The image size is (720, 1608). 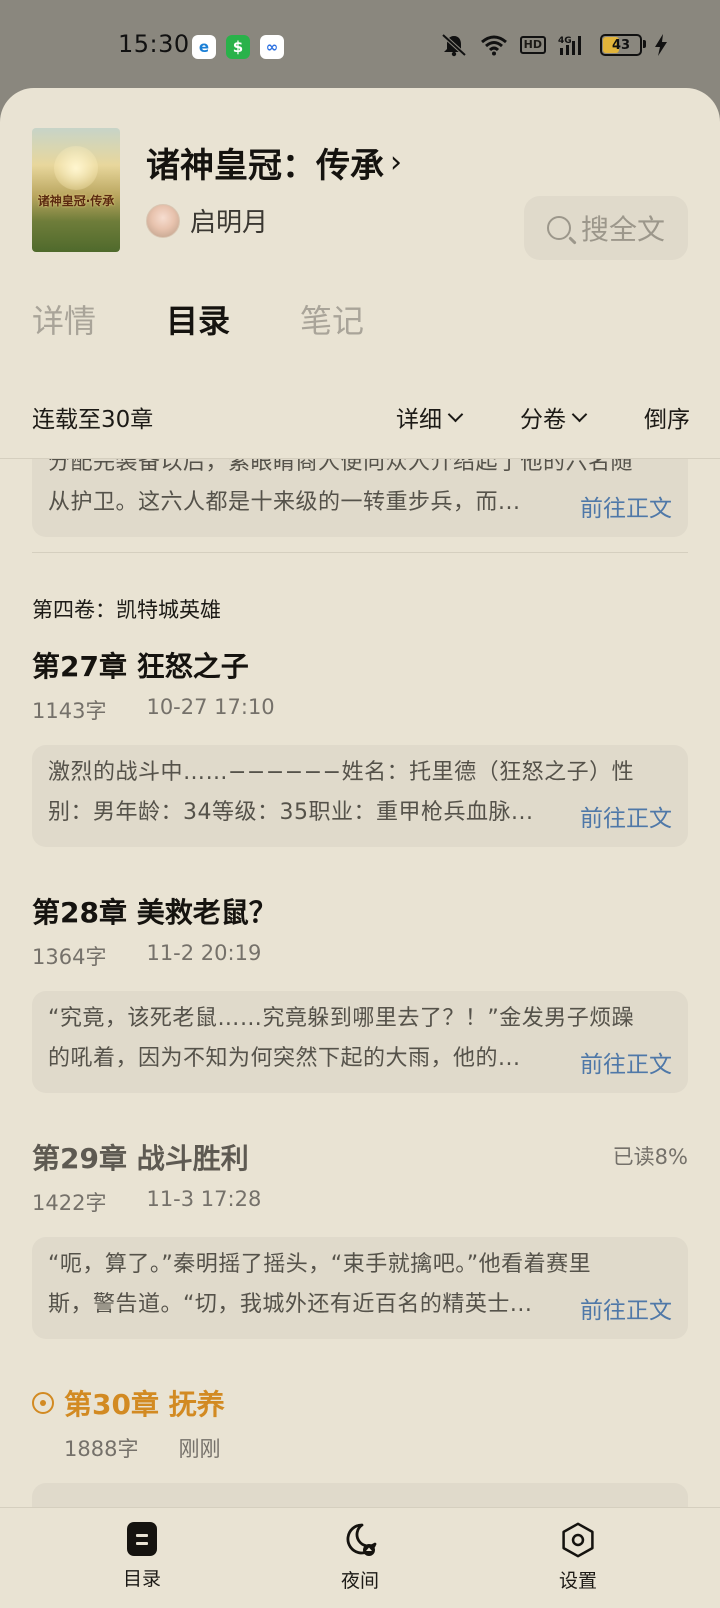 I want to click on serial-status: 连载至30章, so click(x=93, y=420).